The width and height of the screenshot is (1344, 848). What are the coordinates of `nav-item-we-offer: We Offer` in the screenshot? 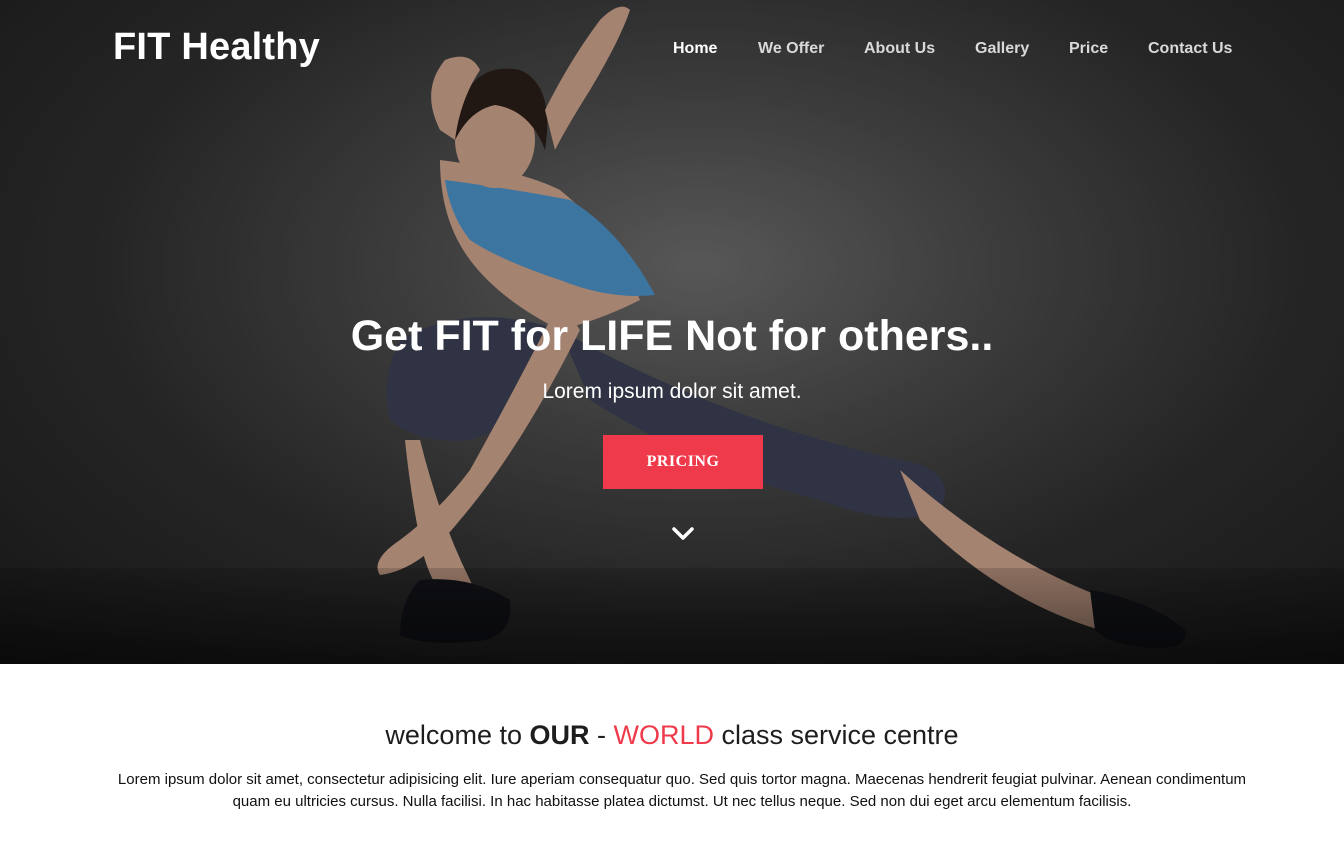 It's located at (791, 49).